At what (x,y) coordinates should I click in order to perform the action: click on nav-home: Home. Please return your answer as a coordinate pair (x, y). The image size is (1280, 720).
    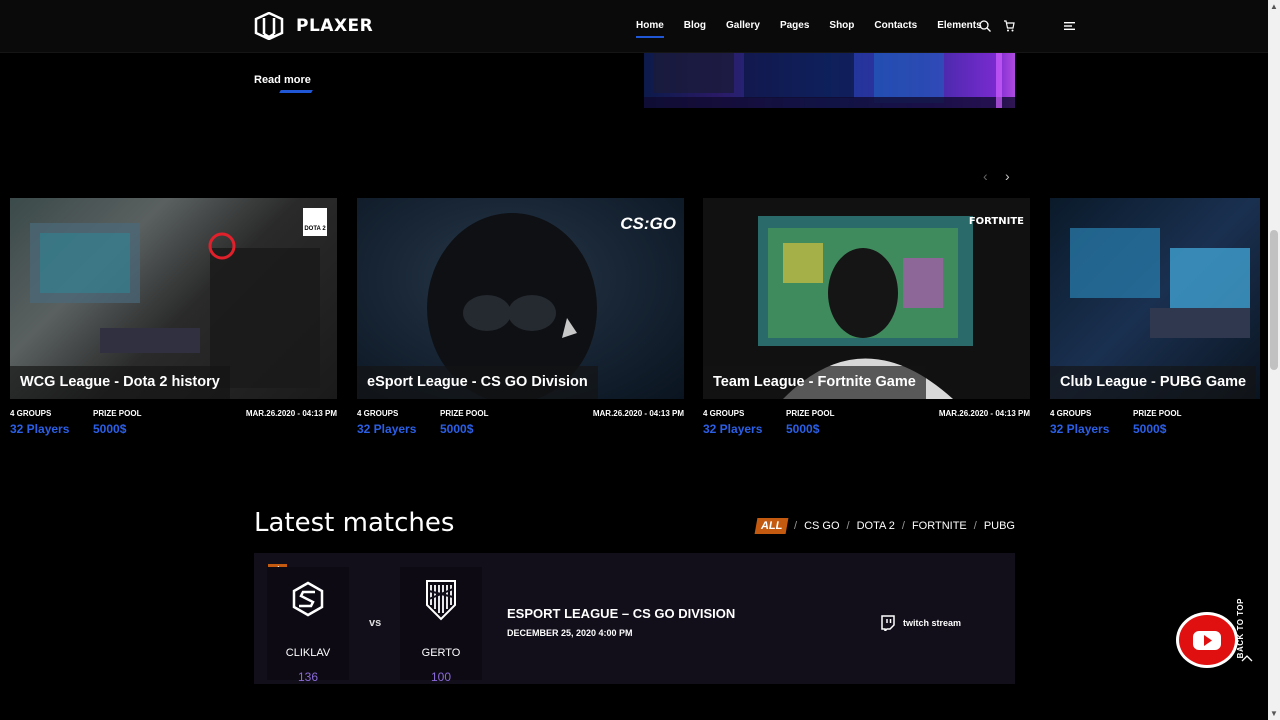
    Looking at the image, I should click on (650, 29).